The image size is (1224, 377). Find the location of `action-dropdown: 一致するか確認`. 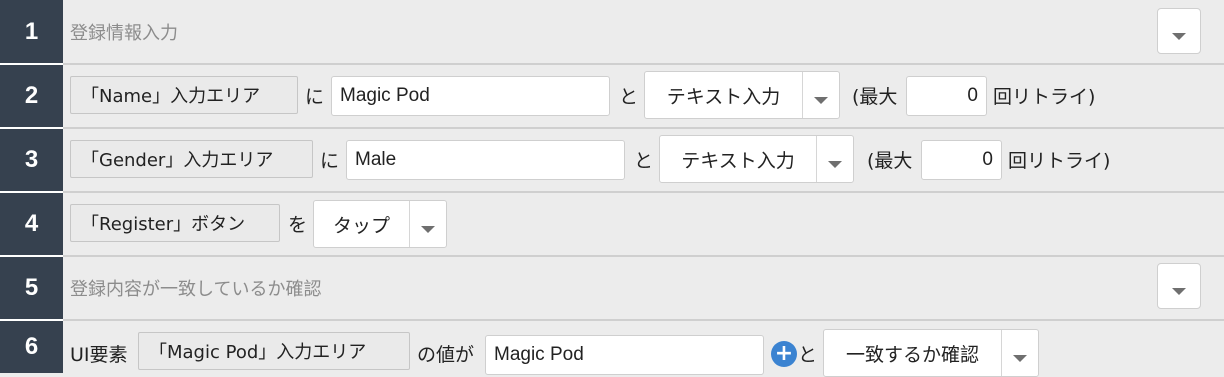

action-dropdown: 一致するか確認 is located at coordinates (931, 353).